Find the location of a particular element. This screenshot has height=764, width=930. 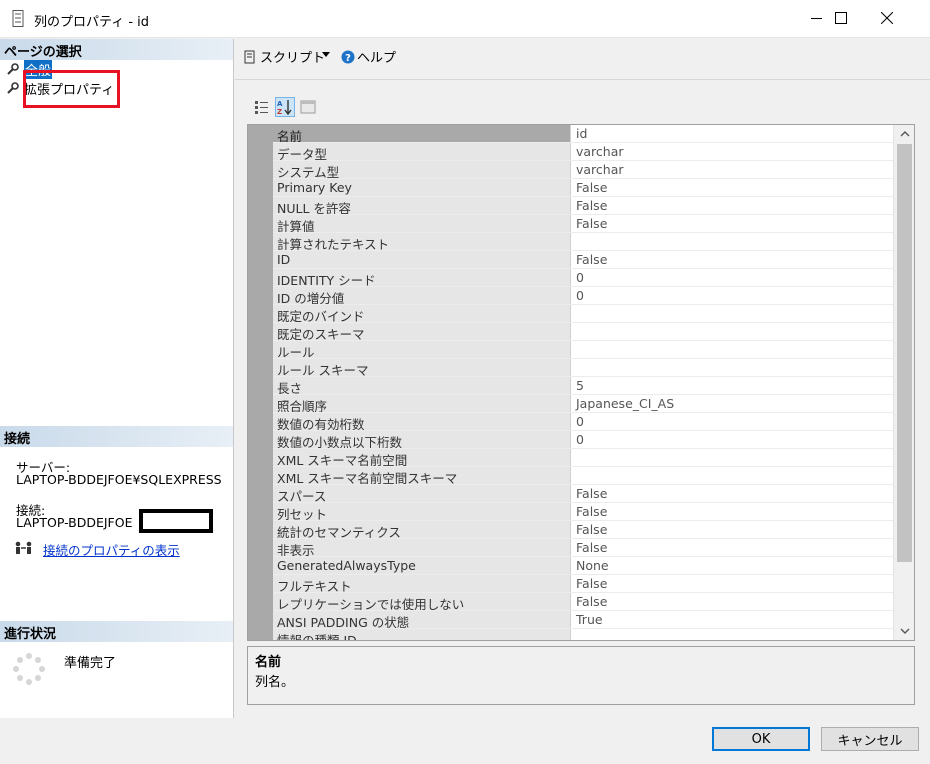

property-row: 数値の小数点以下桁数 0 is located at coordinates (583, 440).